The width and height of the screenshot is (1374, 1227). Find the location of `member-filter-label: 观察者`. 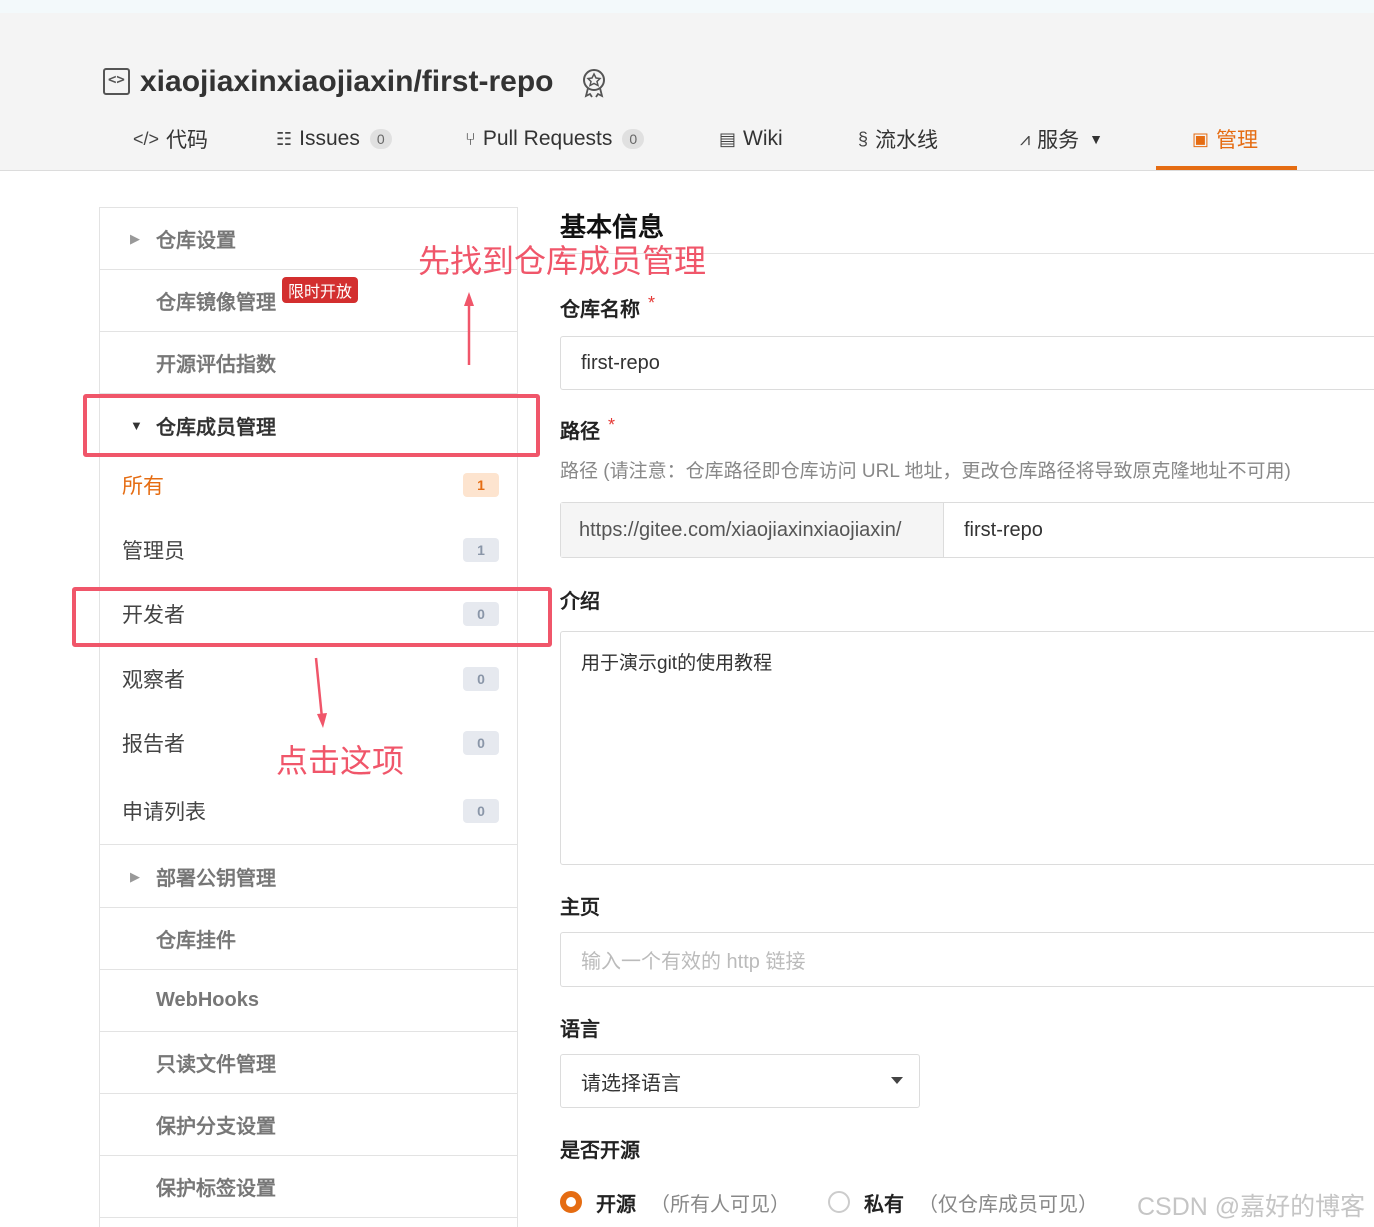

member-filter-label: 观察者 is located at coordinates (153, 680).